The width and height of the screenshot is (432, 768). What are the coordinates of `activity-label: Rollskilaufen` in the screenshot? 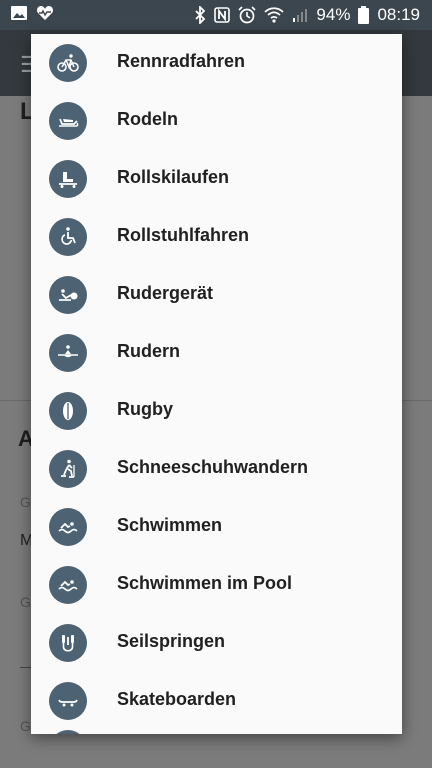 It's located at (173, 177).